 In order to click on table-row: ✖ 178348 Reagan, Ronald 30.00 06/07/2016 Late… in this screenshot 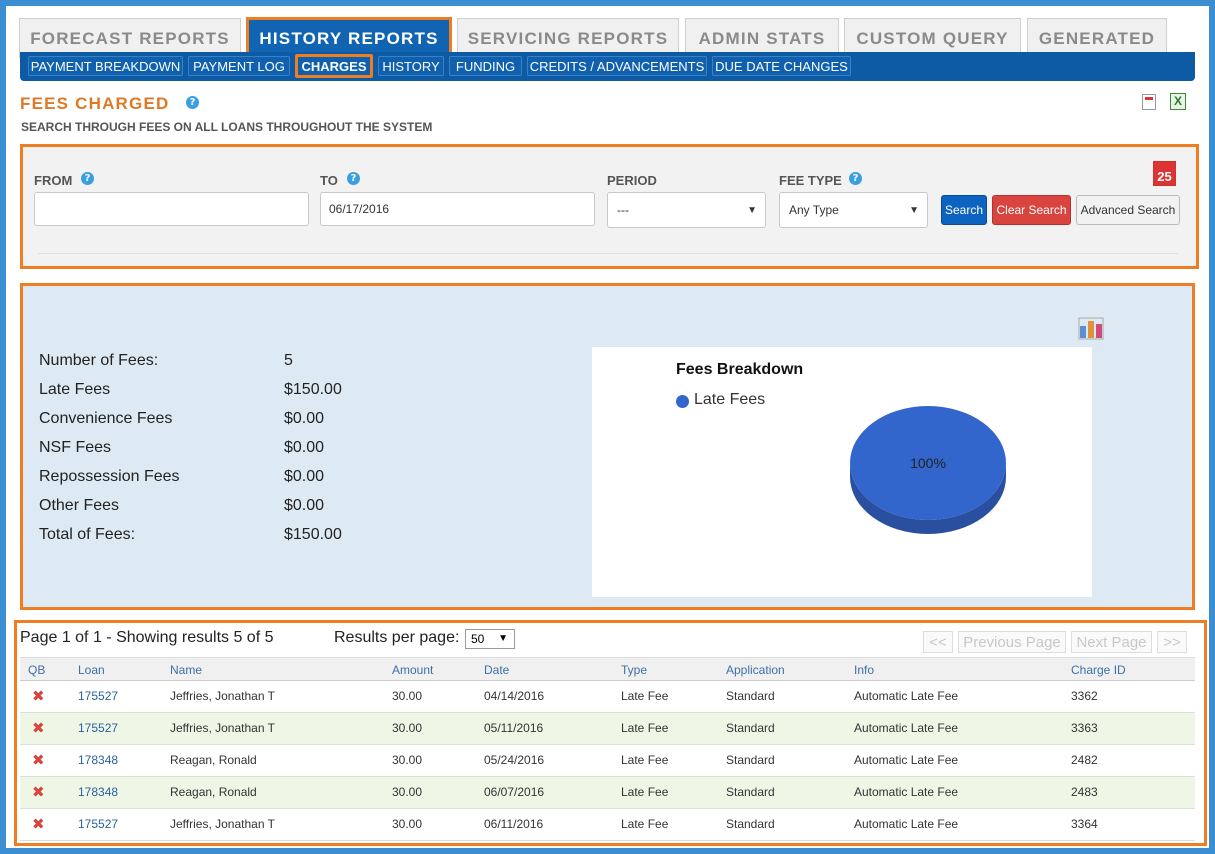, I will do `click(607, 793)`.